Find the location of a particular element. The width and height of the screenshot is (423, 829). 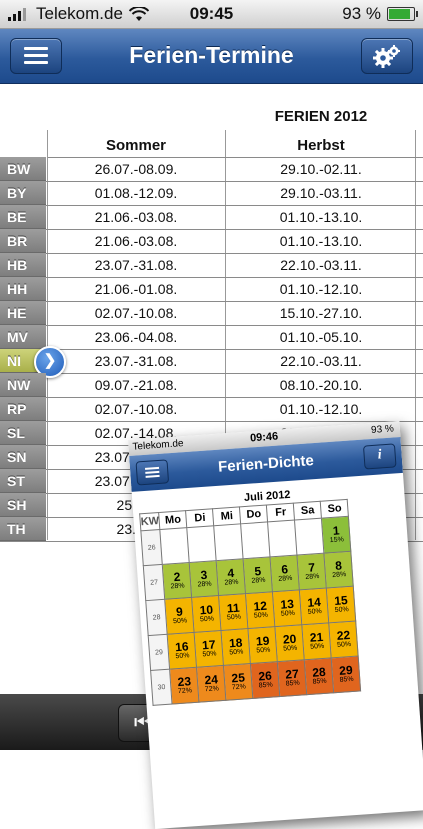

page-title: Ferien-Termine is located at coordinates (211, 55).